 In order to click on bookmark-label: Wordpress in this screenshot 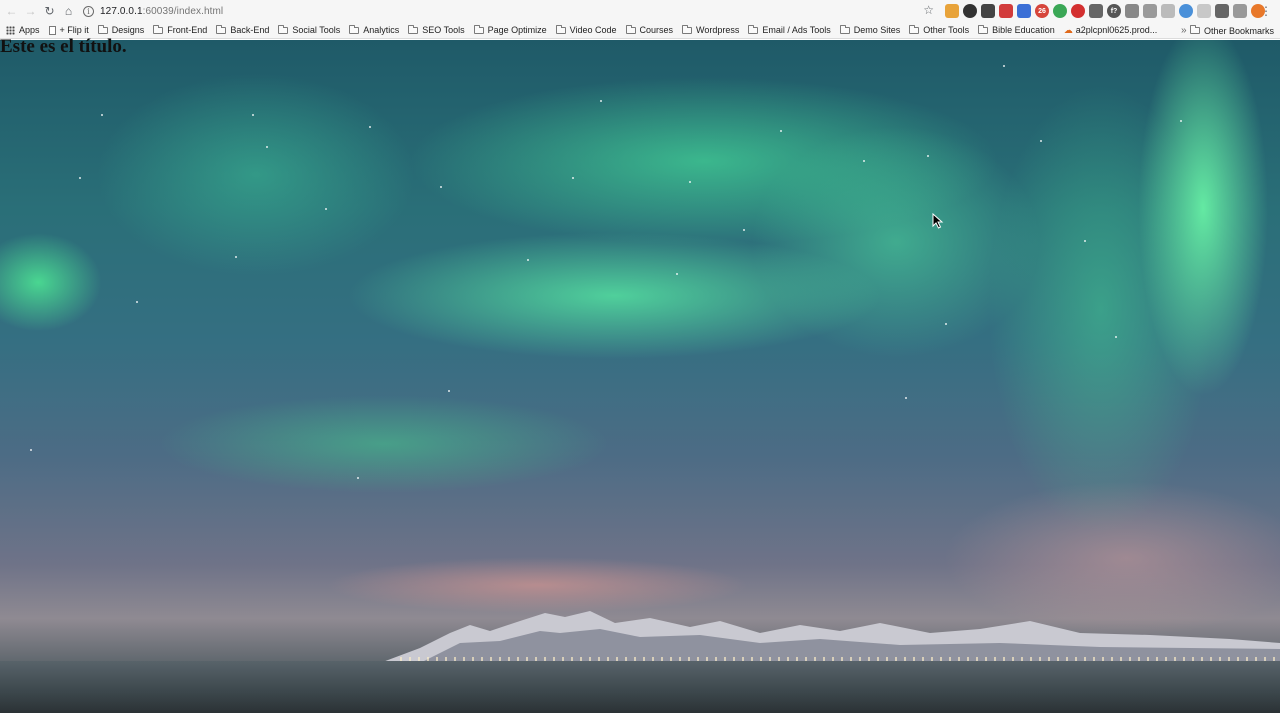, I will do `click(718, 30)`.